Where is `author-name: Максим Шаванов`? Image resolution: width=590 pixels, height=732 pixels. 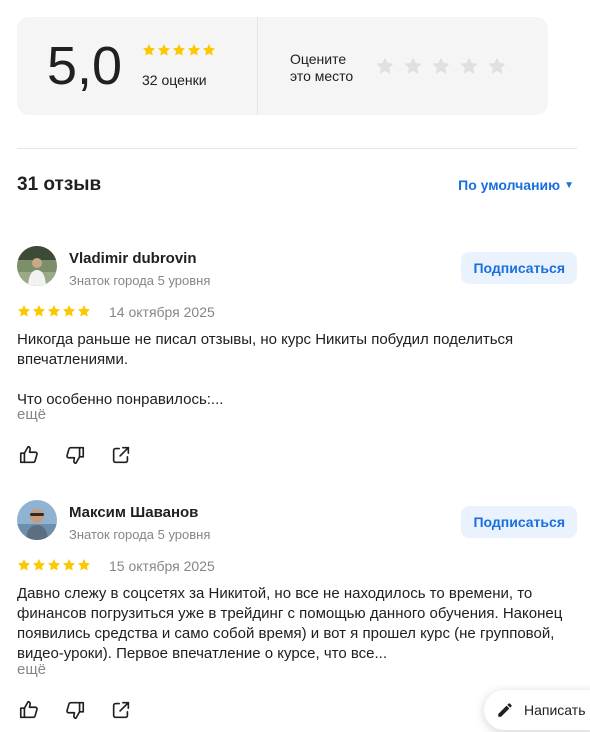
author-name: Максим Шаванов is located at coordinates (133, 512).